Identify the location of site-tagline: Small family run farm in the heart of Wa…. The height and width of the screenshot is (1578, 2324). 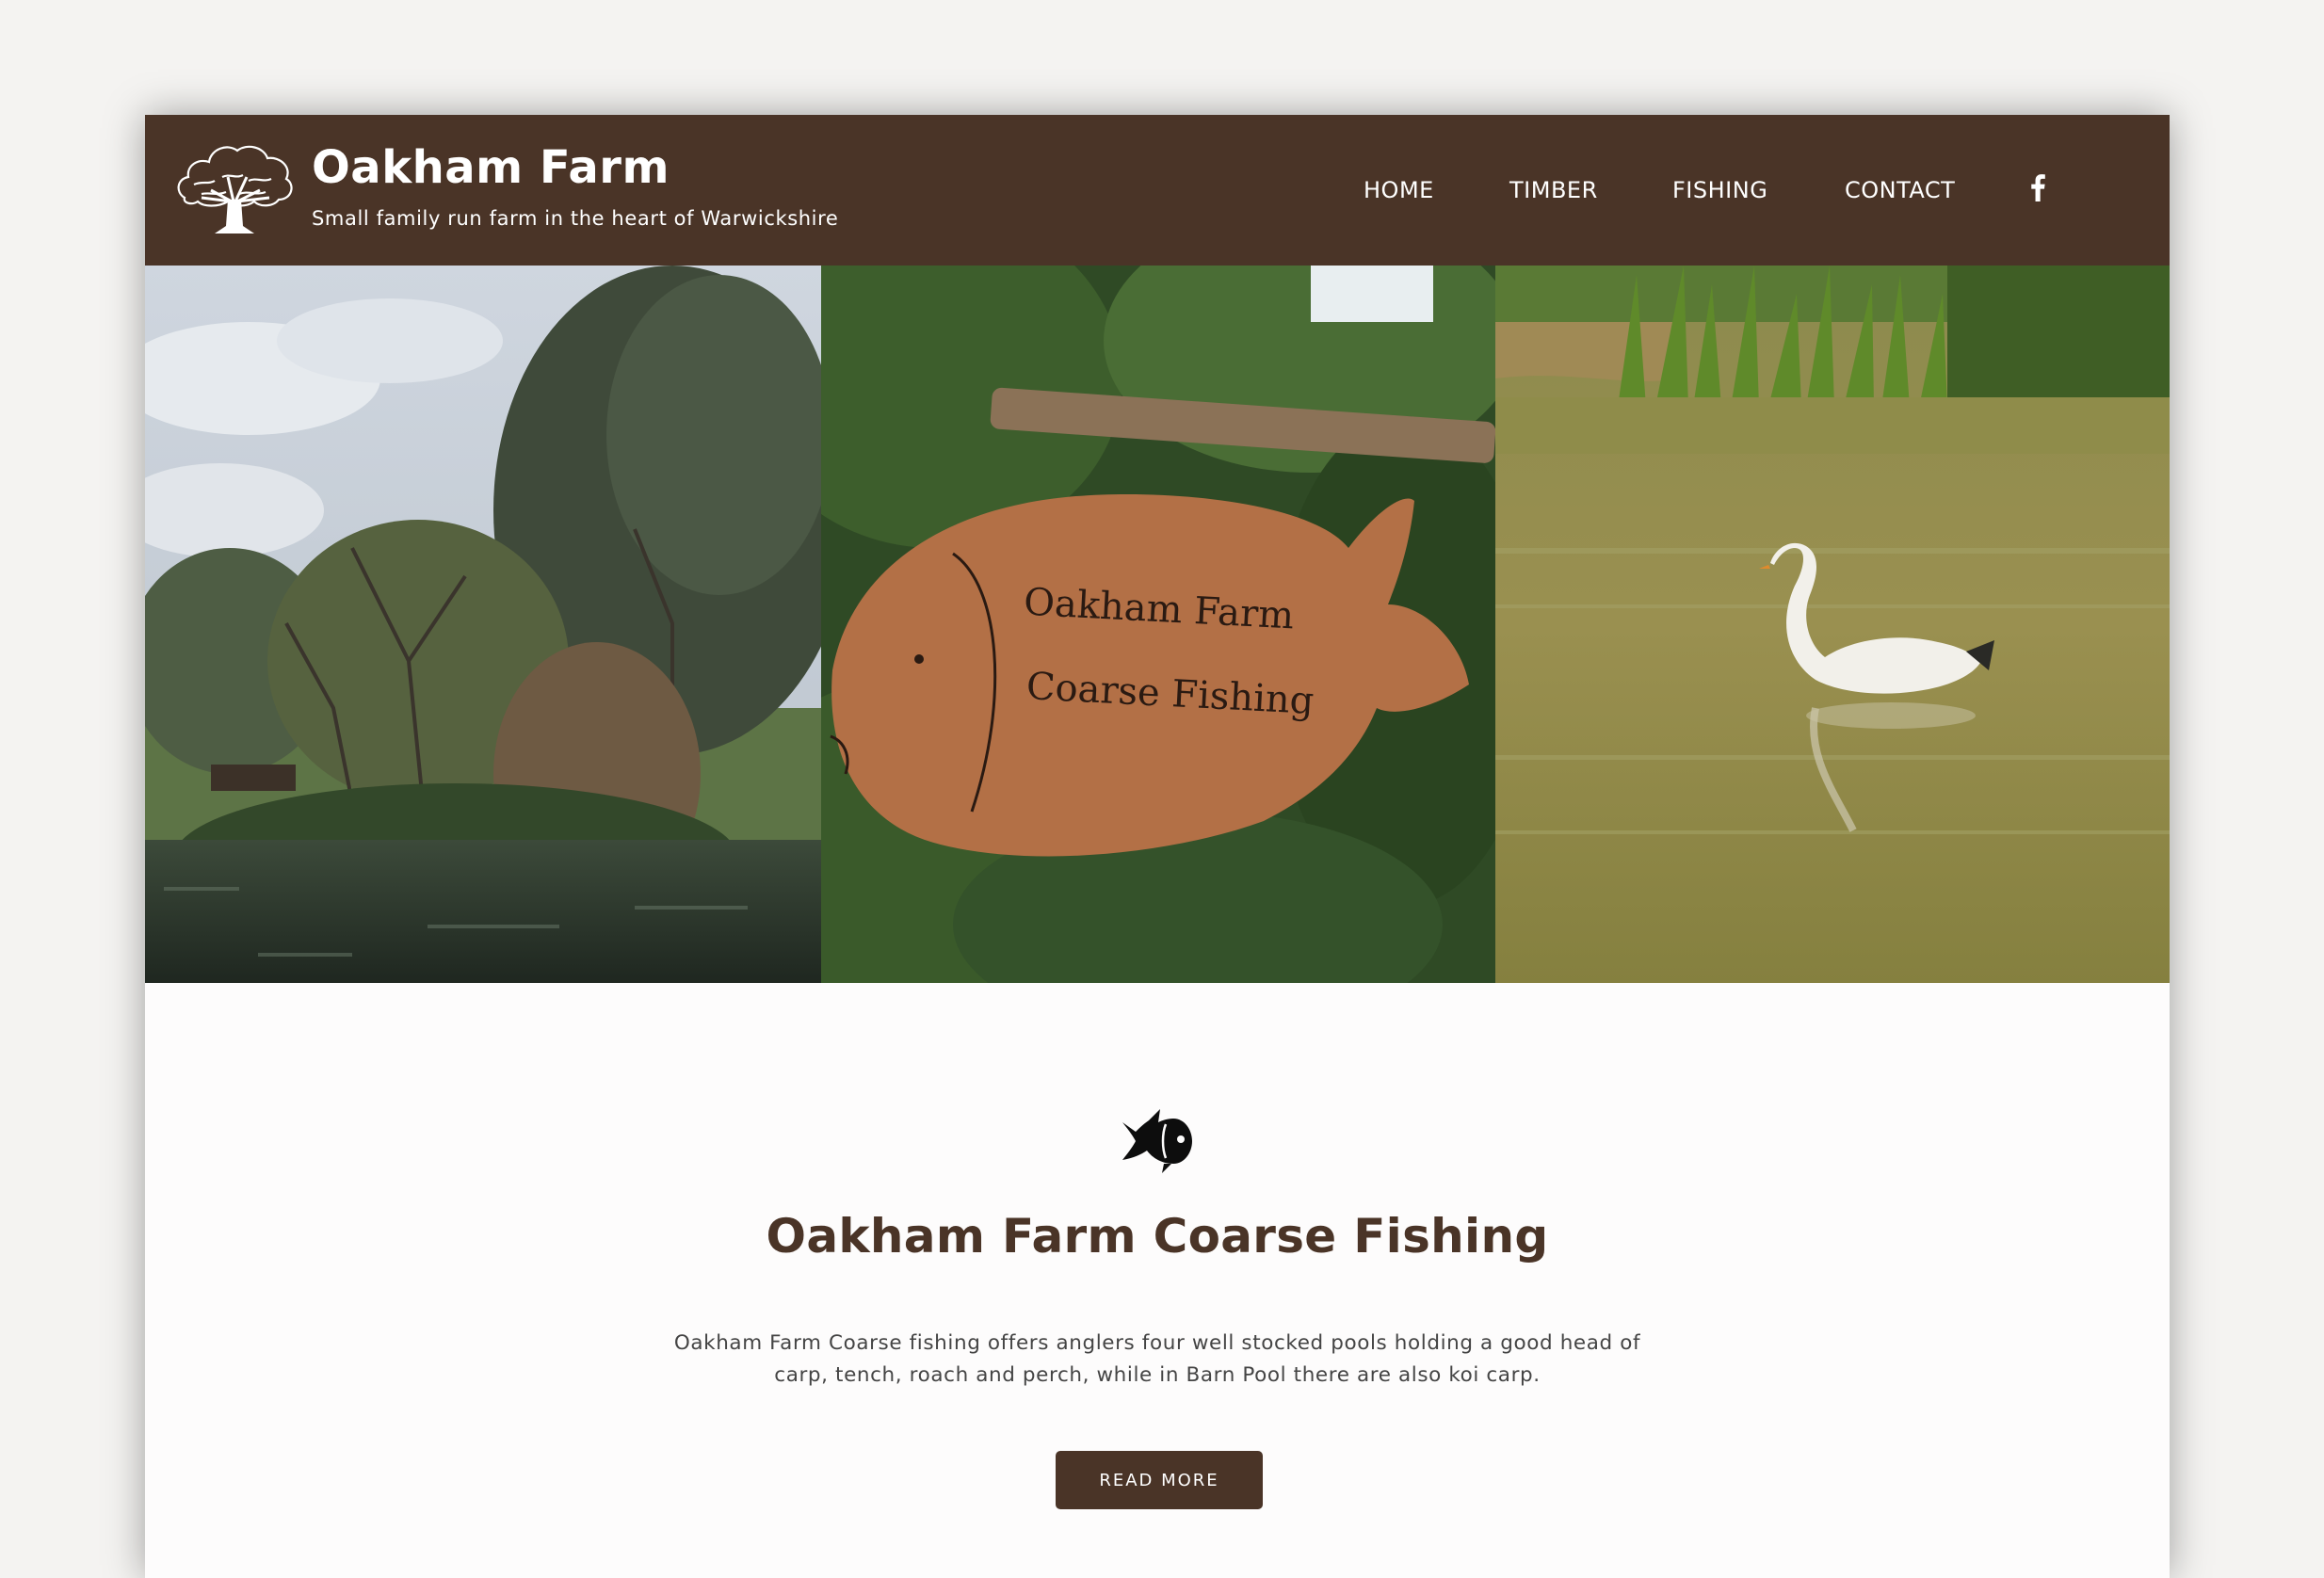
(575, 218).